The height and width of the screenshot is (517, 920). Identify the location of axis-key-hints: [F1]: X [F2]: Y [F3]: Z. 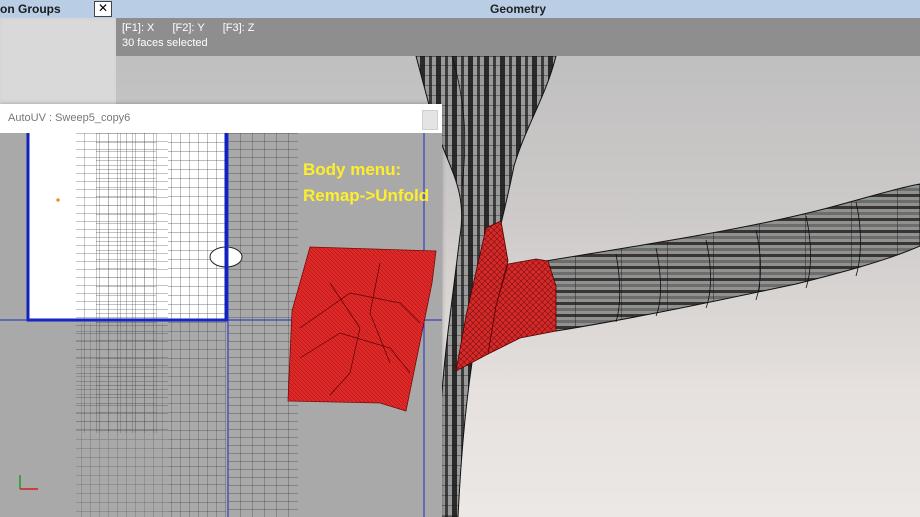
(196, 28).